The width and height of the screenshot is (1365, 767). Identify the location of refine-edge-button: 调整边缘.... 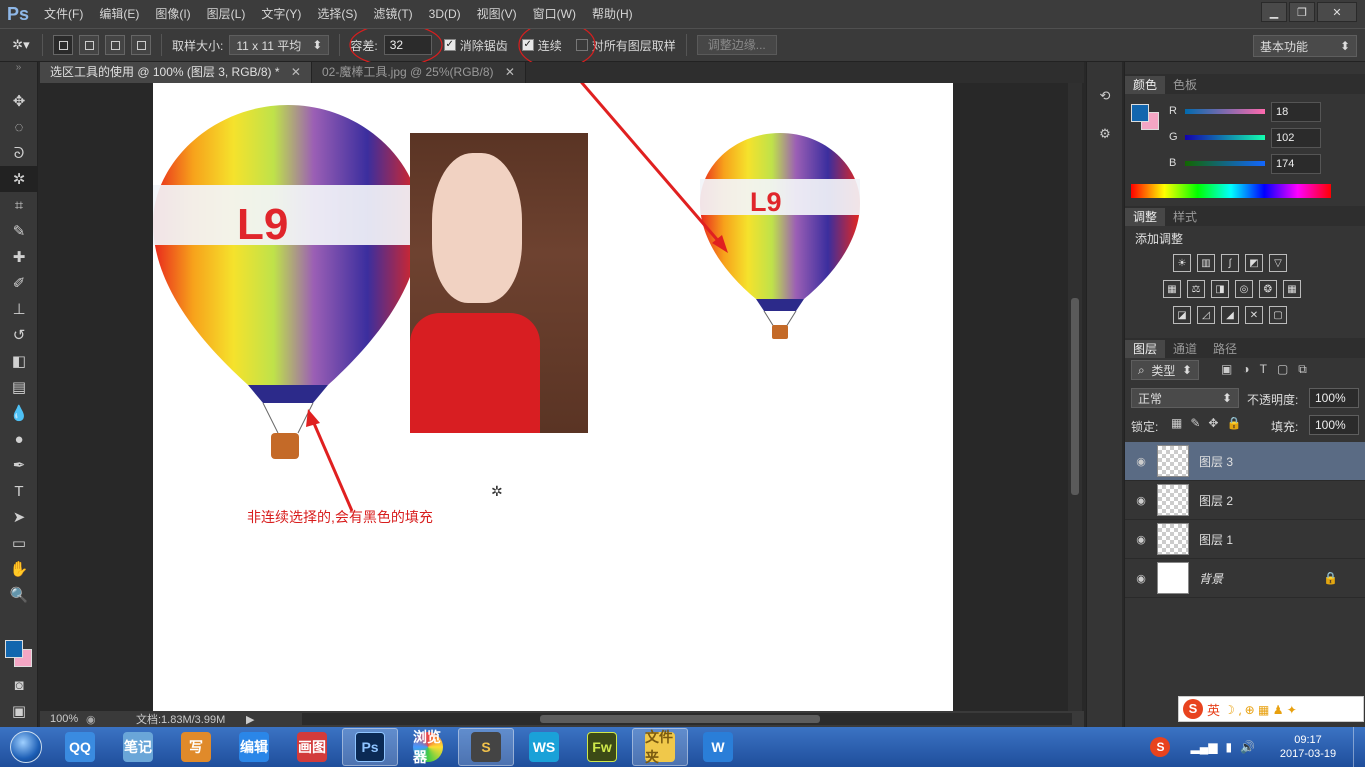
(736, 45).